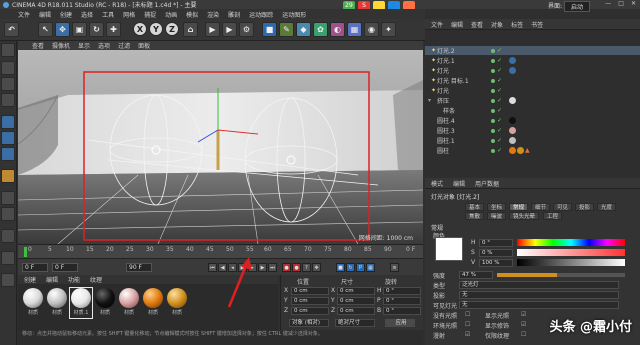 The image size is (640, 345). Describe the element at coordinates (310, 291) in the screenshot. I see `pos-x-field: 0 cm` at that location.